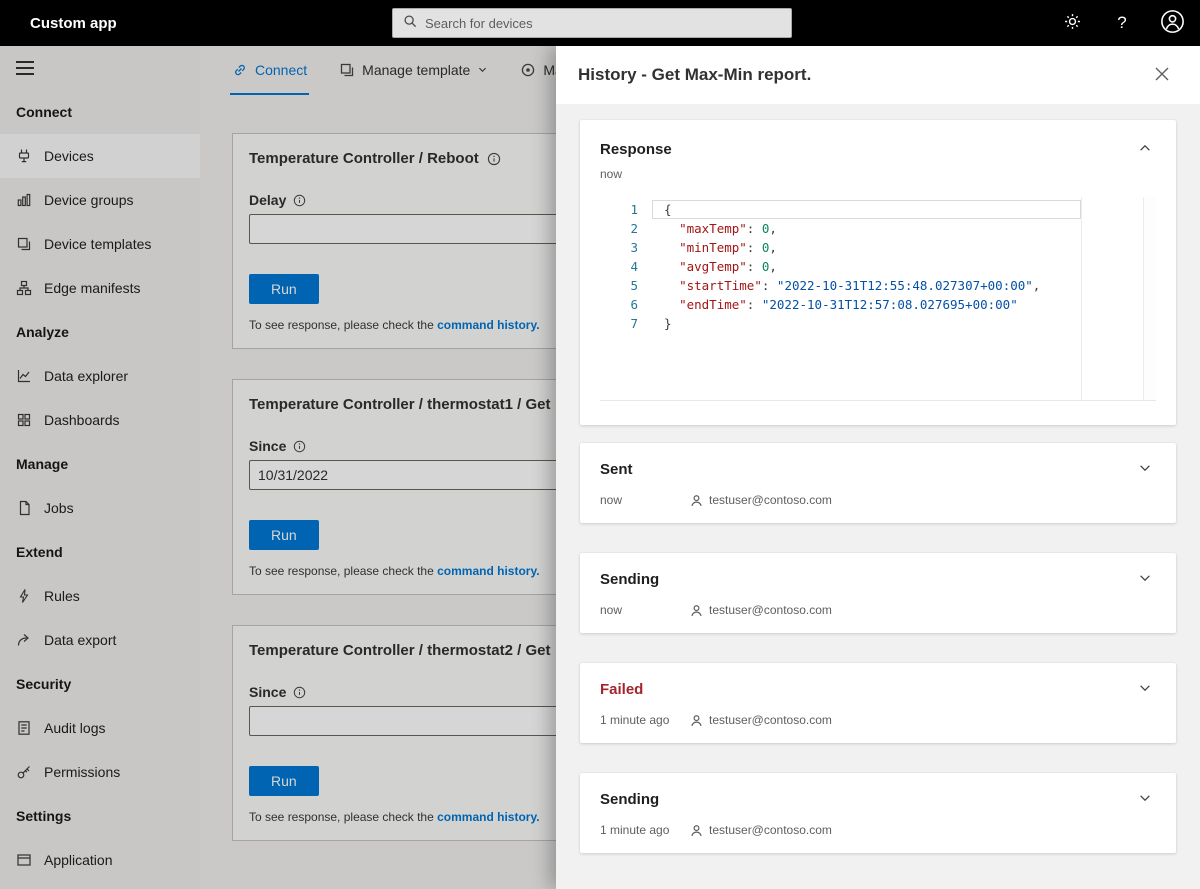 The image size is (1200, 889). I want to click on editor-minimap, so click(1112, 298).